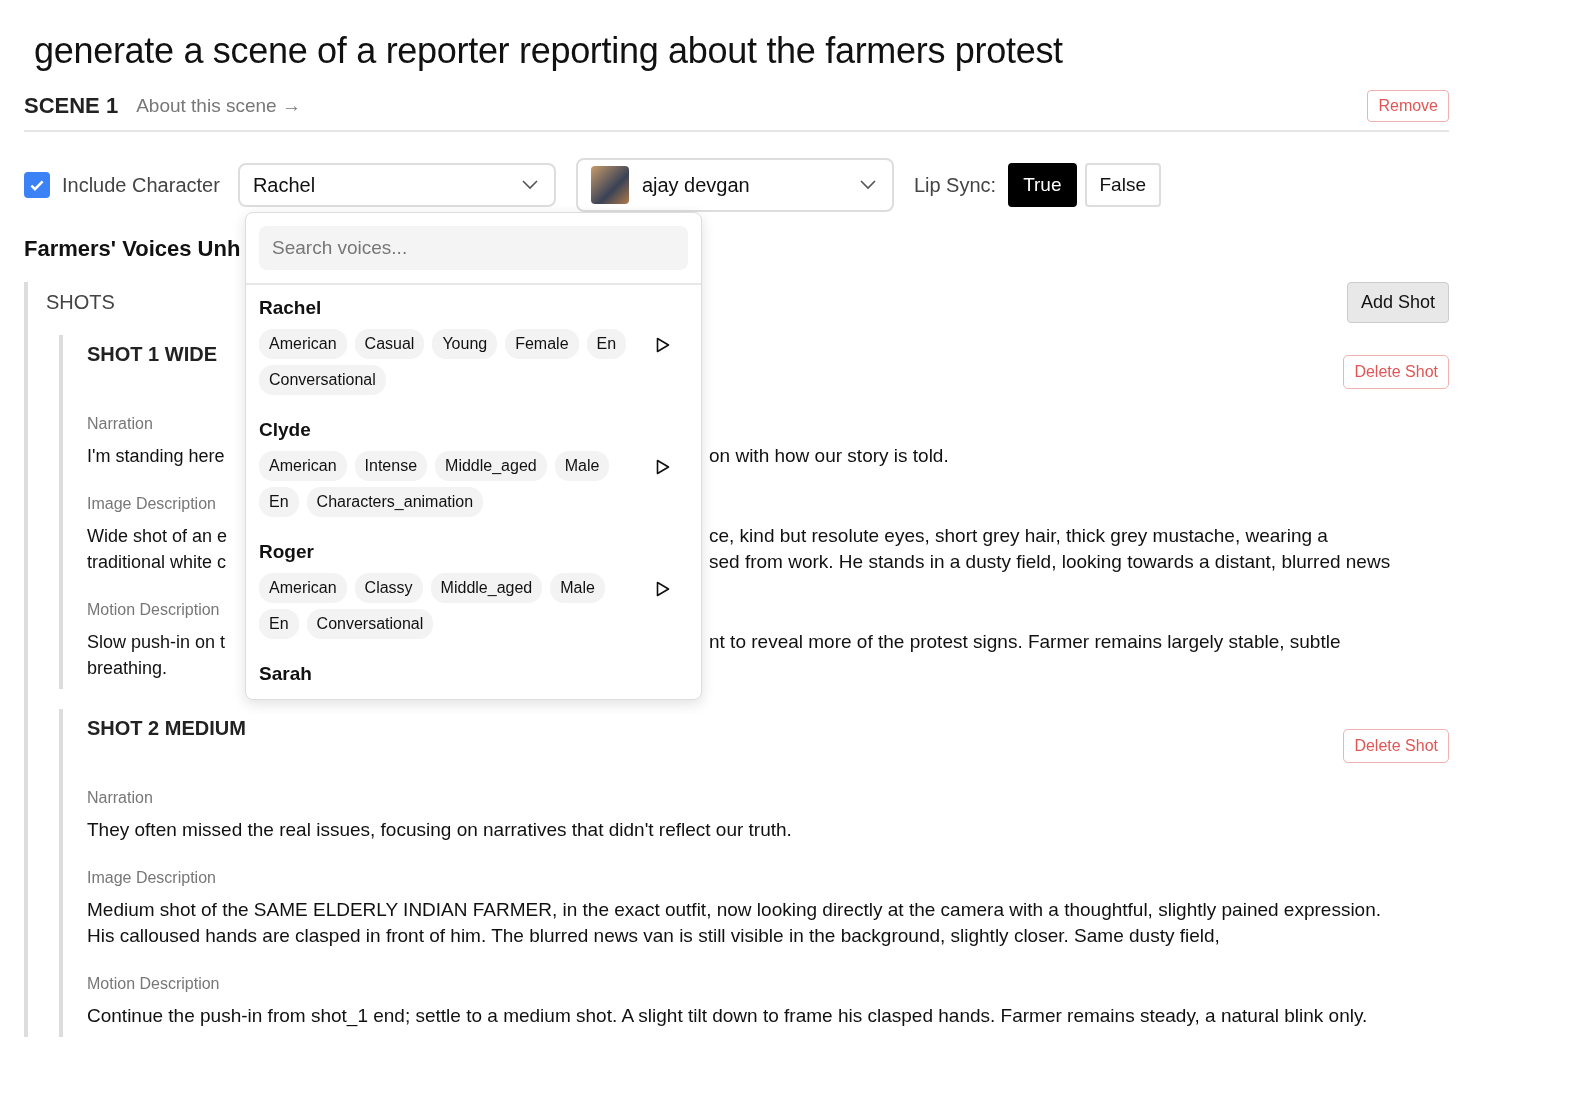  What do you see at coordinates (218, 106) in the screenshot?
I see `about-scene-link: About this scene →` at bounding box center [218, 106].